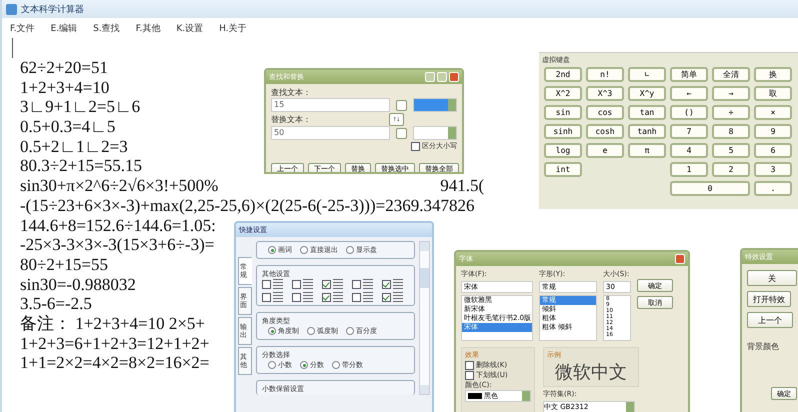  I want to click on key-button: 0, so click(710, 188).